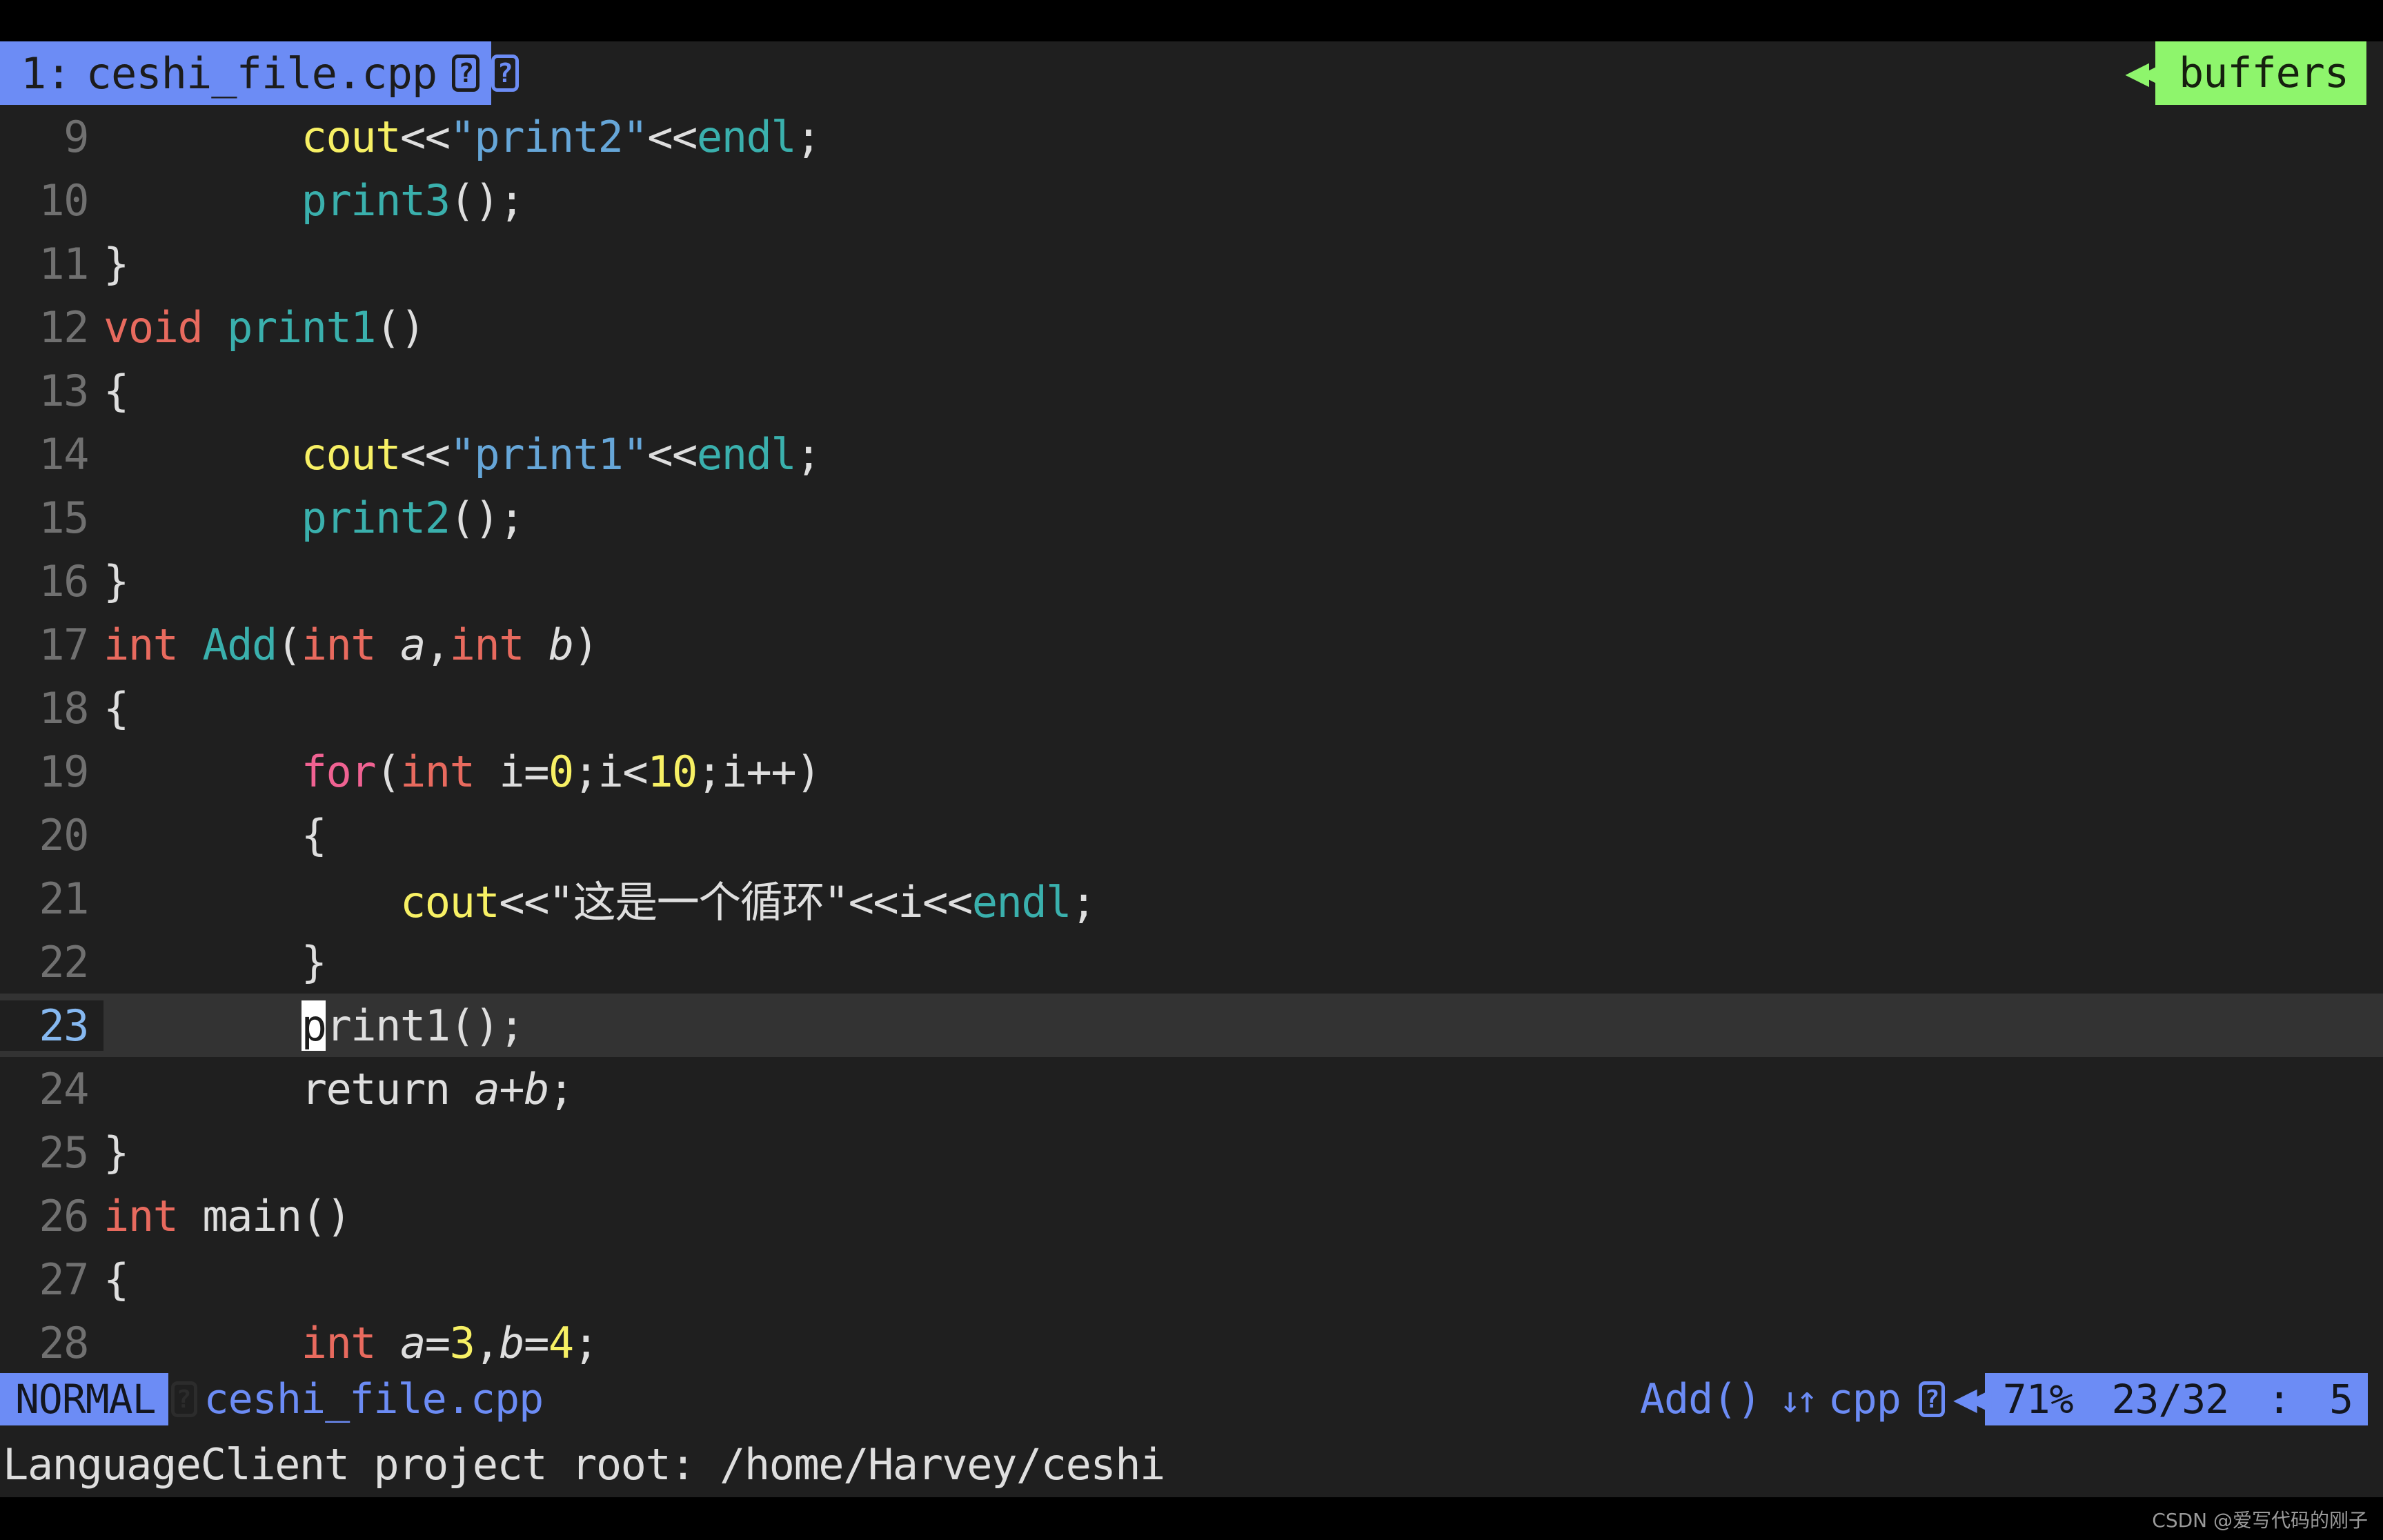  I want to click on down-up-arrows-icon: ↓↑, so click(1799, 1399).